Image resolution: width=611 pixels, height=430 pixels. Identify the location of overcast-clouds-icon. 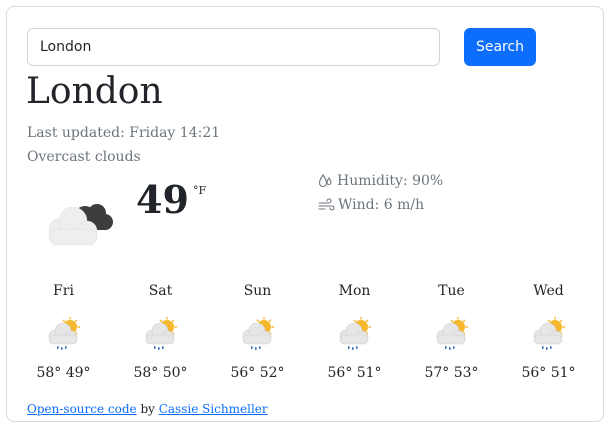
(80, 225).